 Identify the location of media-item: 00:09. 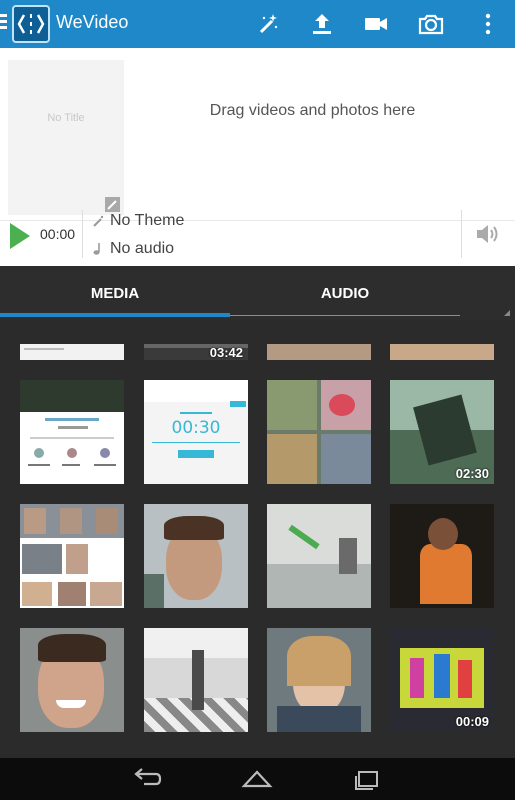
(442, 680).